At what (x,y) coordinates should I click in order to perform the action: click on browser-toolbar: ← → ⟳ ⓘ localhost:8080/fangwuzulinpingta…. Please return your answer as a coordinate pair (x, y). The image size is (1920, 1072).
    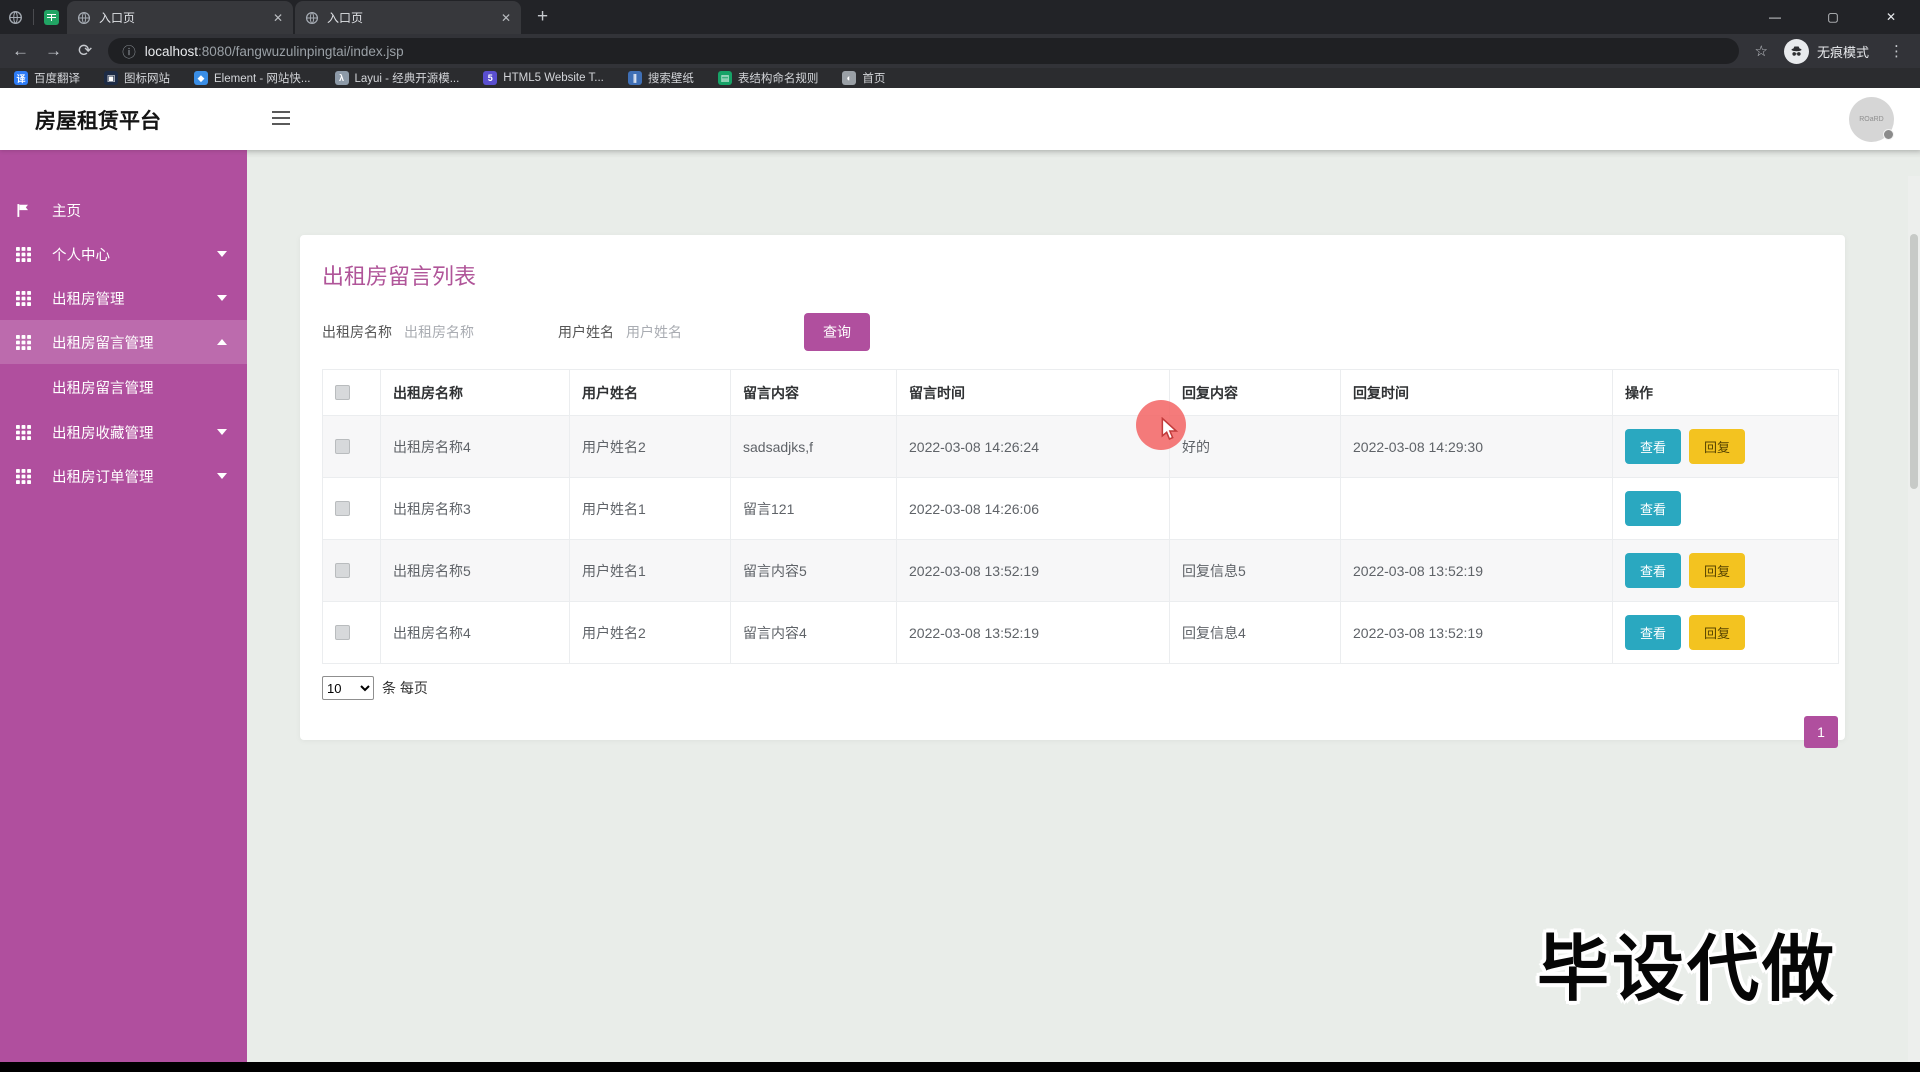
    Looking at the image, I should click on (960, 51).